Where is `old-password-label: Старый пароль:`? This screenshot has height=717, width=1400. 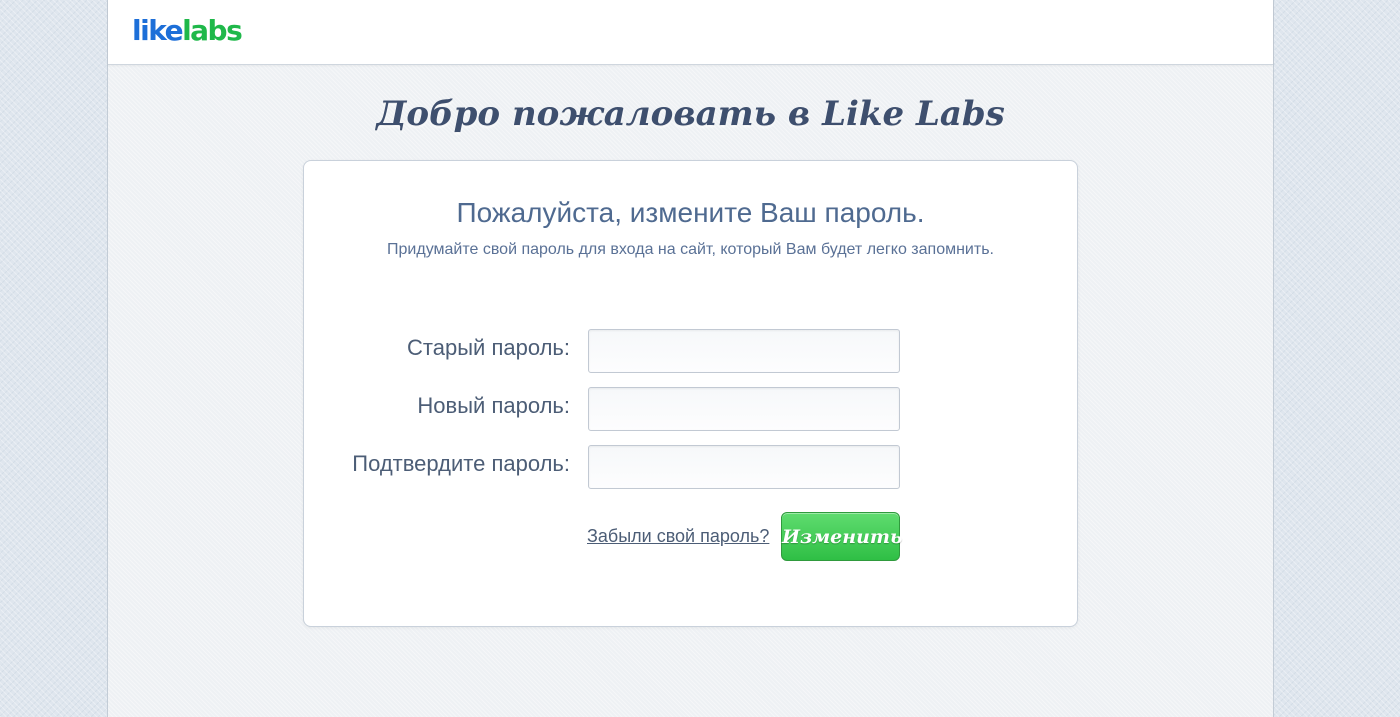 old-password-label: Старый пароль: is located at coordinates (488, 347).